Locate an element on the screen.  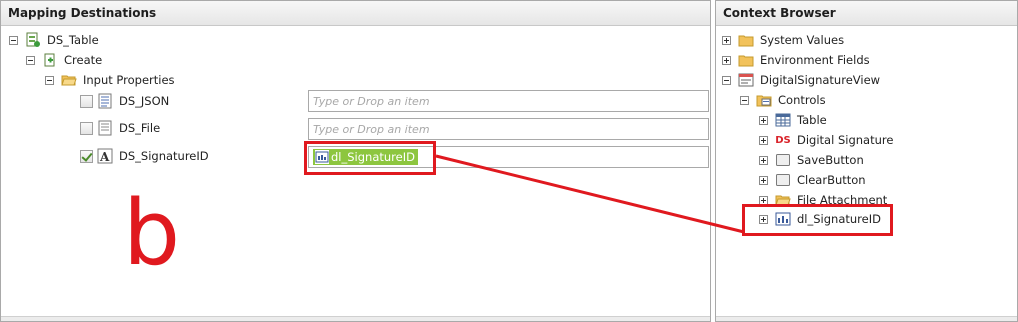
context-item-environment-fields: Environment Fields is located at coordinates (796, 60).